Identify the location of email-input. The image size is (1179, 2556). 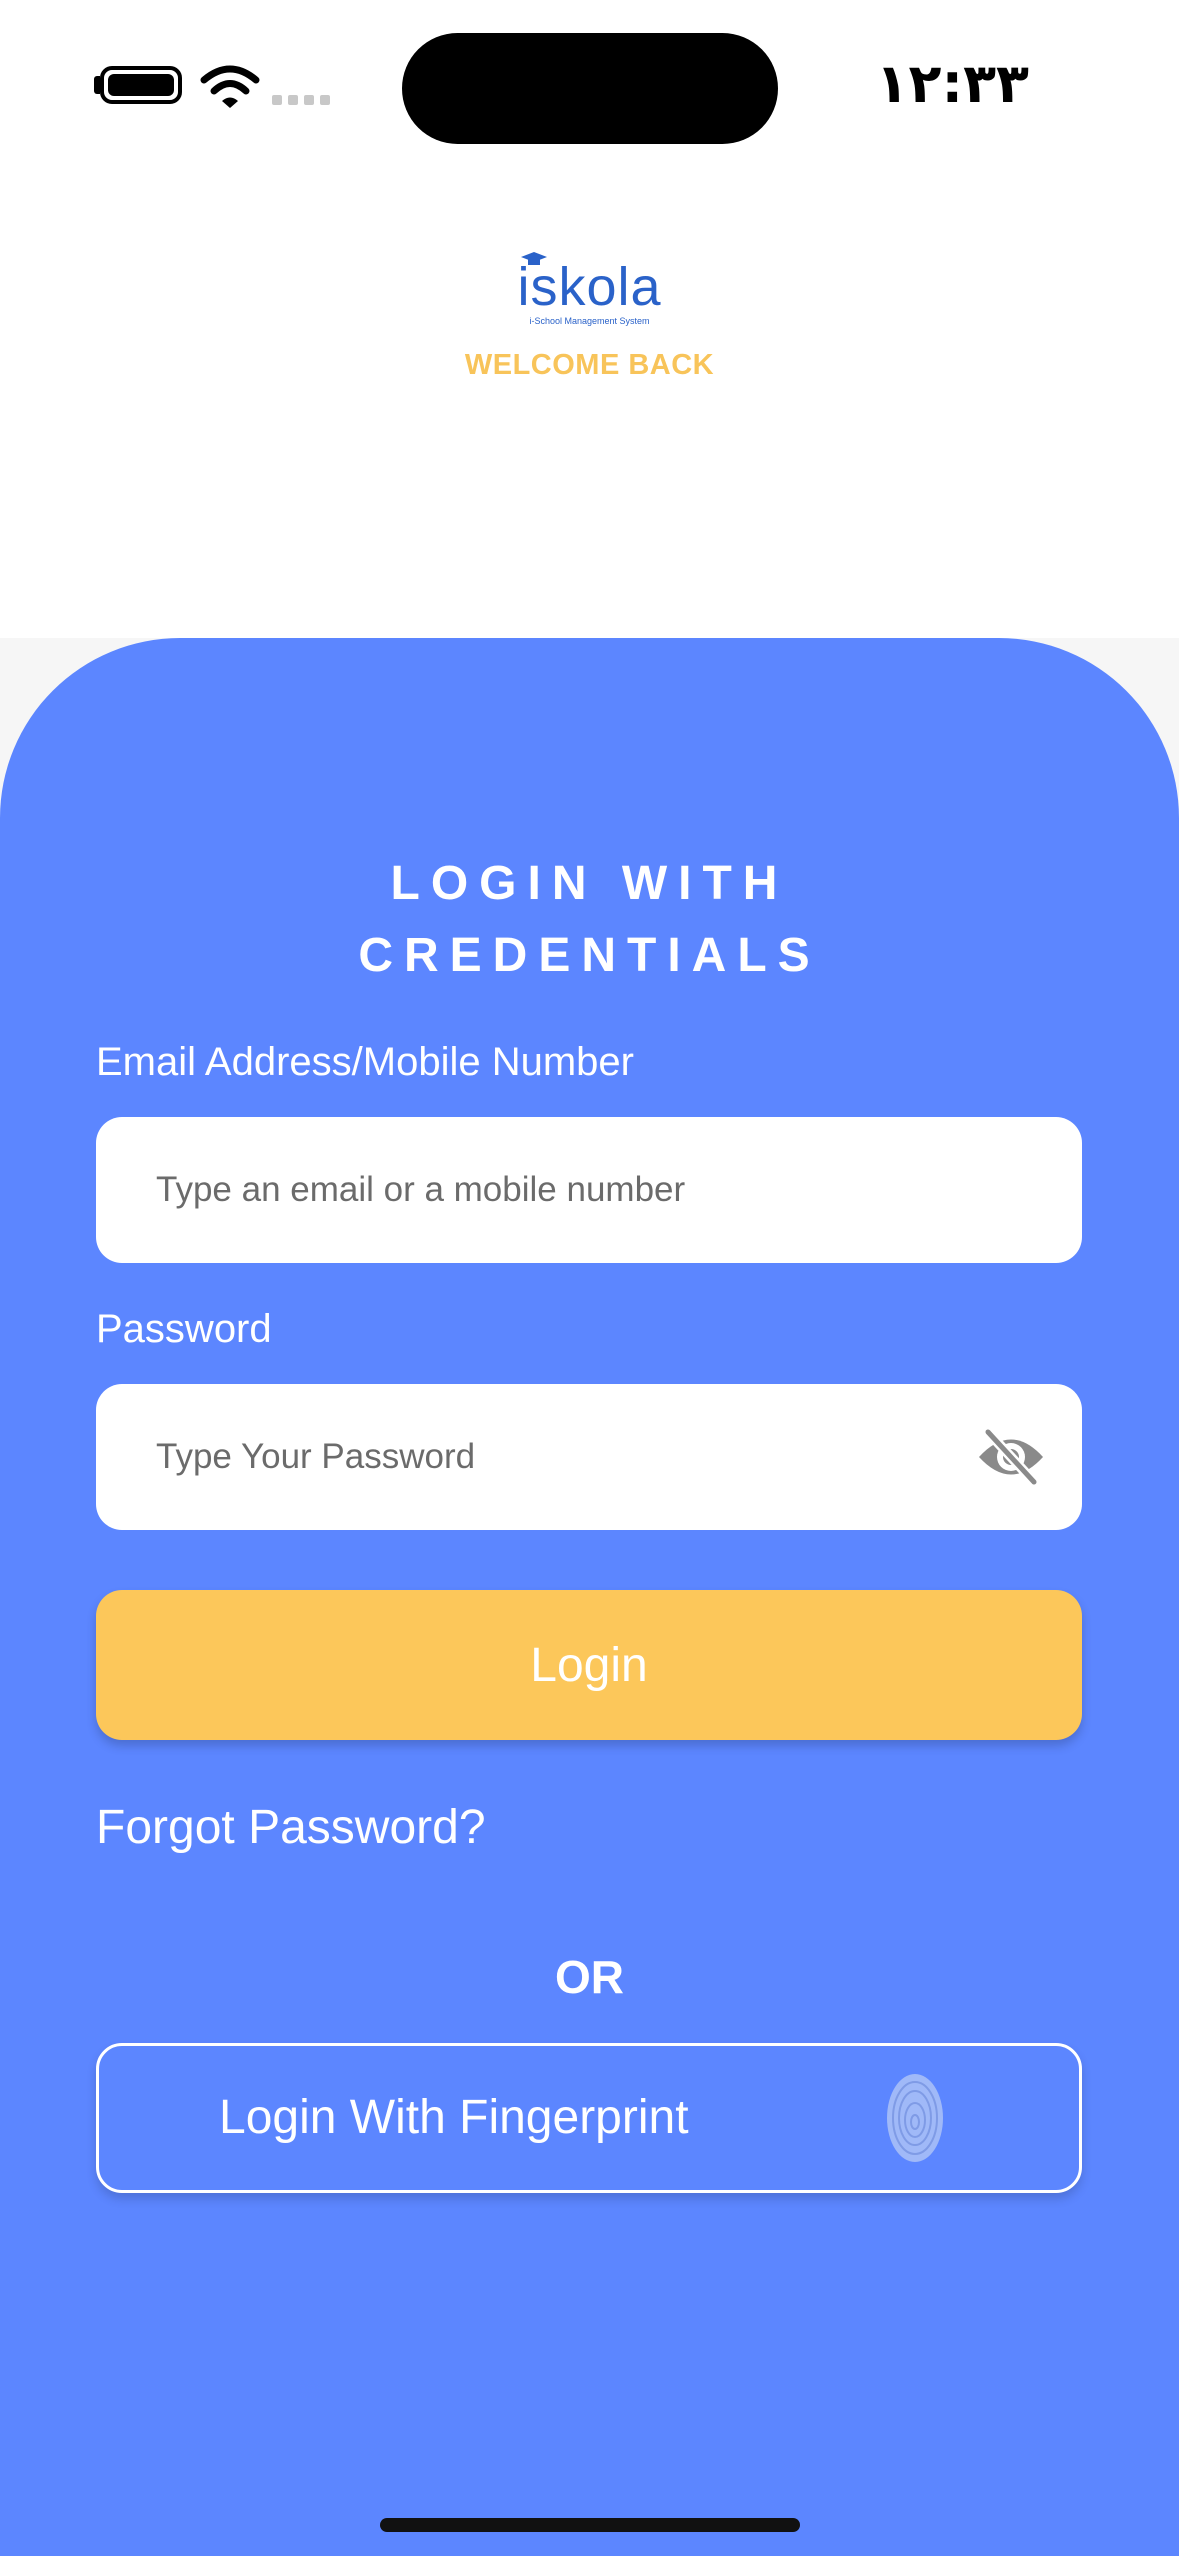
(566, 1190).